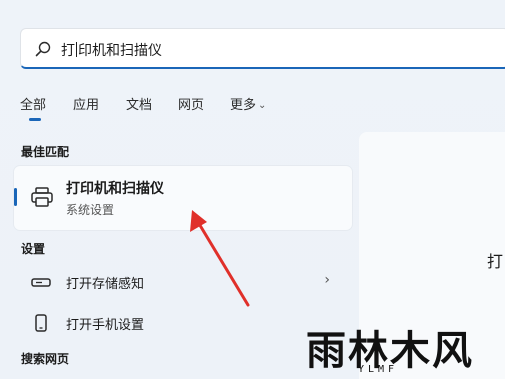  Describe the element at coordinates (495, 261) in the screenshot. I see `preview-title: 打` at that location.